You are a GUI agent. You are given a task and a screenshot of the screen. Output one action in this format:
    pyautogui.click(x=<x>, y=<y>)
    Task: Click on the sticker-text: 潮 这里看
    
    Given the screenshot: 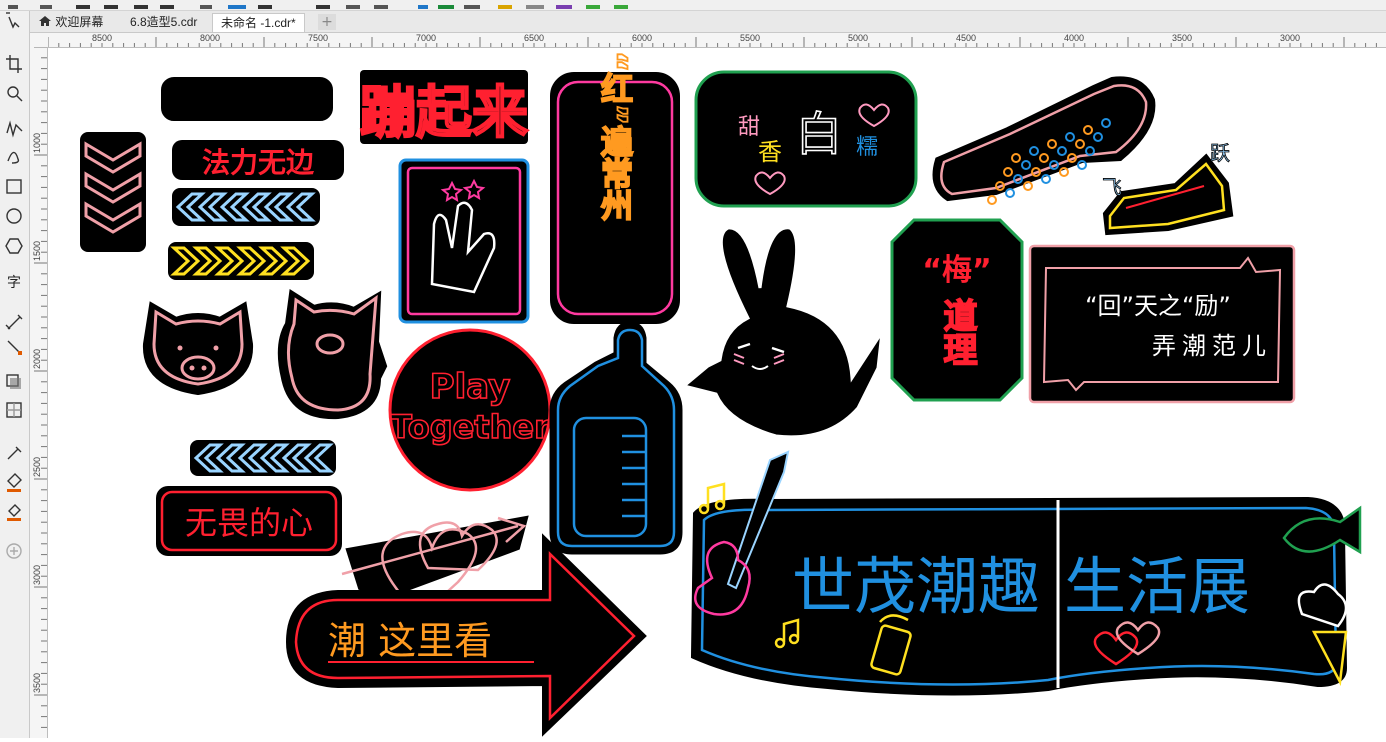 What is the action you would take?
    pyautogui.click(x=410, y=641)
    